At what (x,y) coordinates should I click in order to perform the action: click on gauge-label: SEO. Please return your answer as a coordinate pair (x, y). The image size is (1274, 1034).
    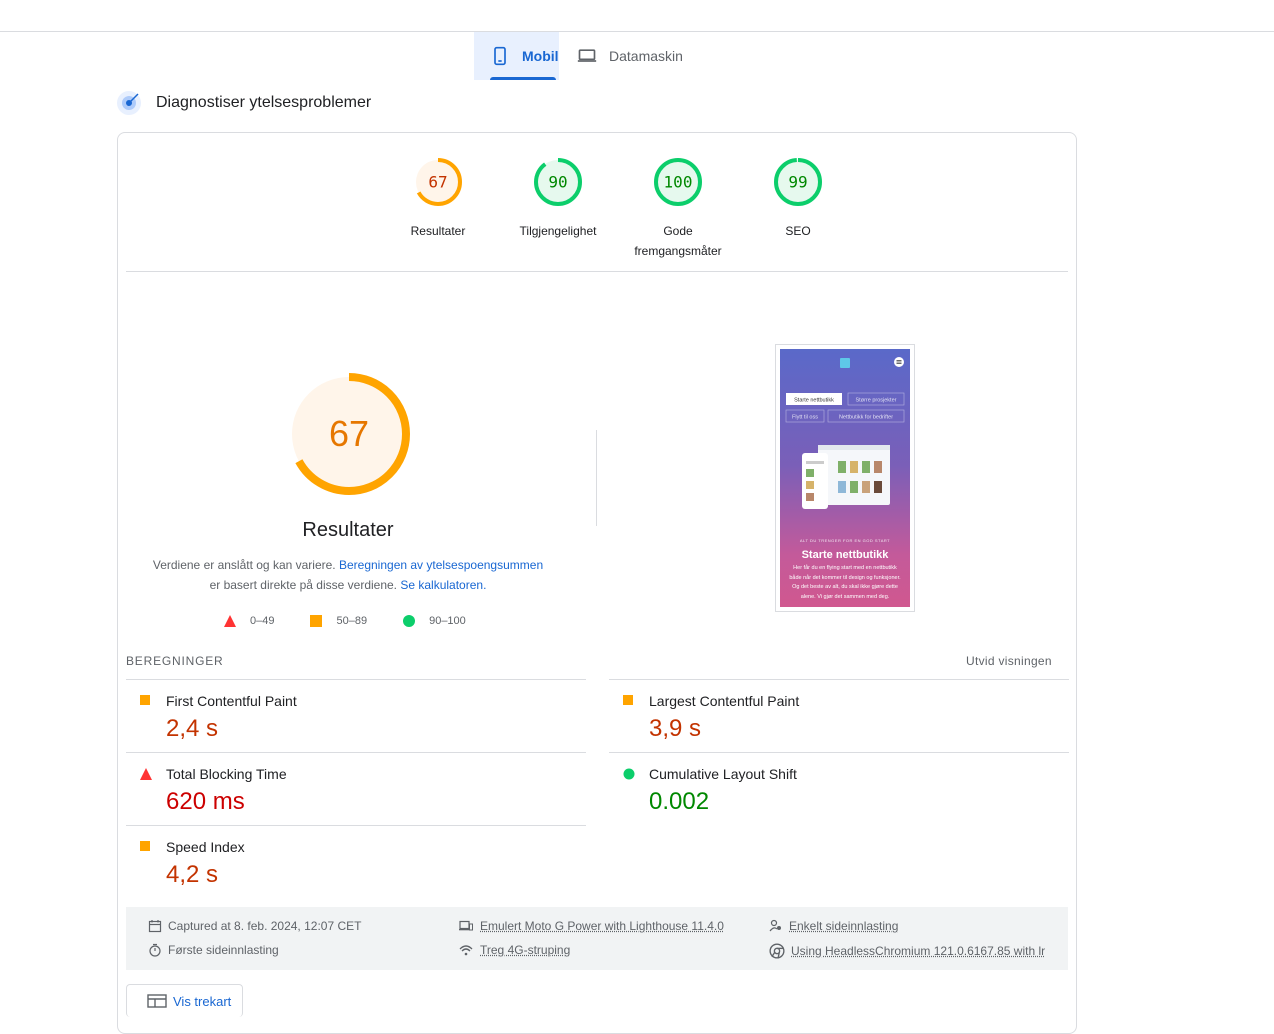
    Looking at the image, I should click on (798, 231).